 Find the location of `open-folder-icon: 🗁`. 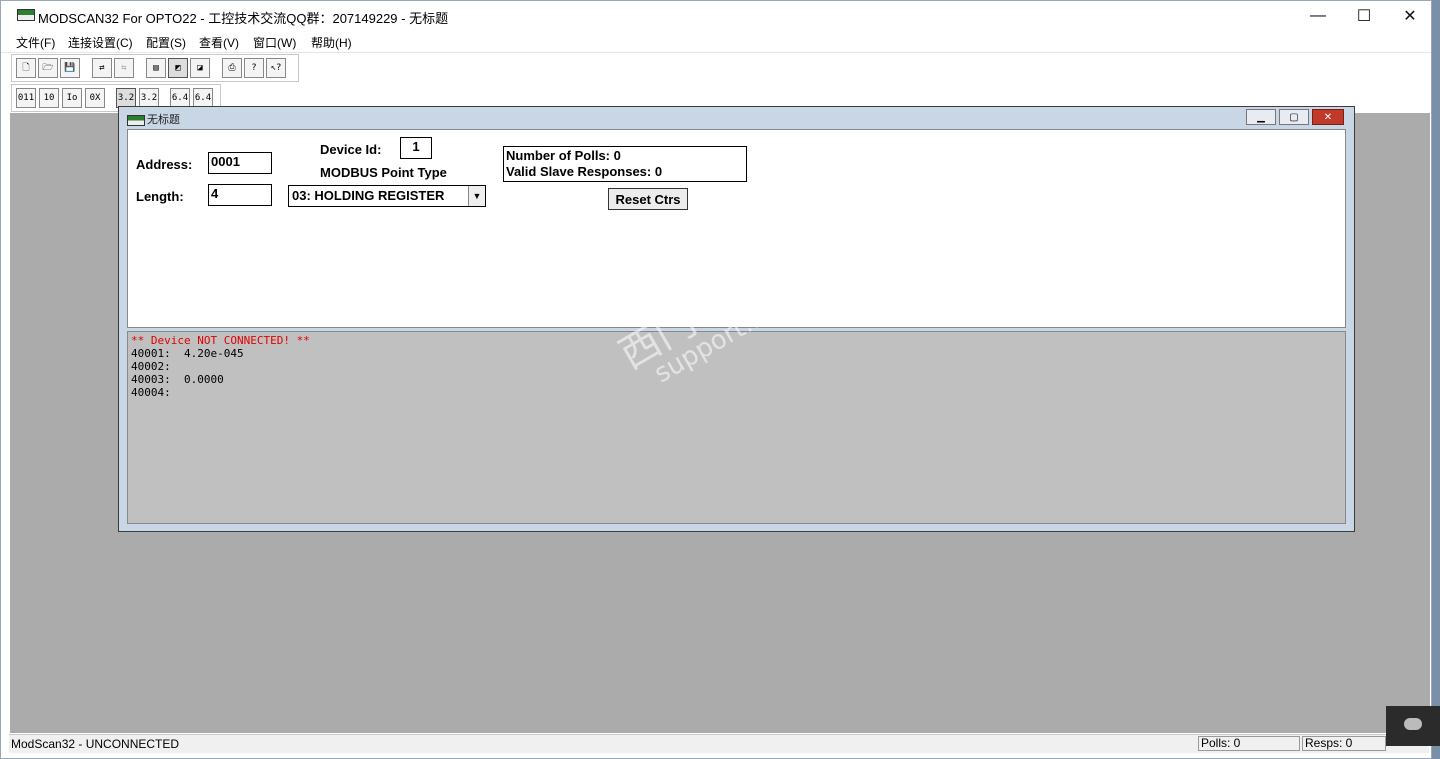

open-folder-icon: 🗁 is located at coordinates (48, 68).